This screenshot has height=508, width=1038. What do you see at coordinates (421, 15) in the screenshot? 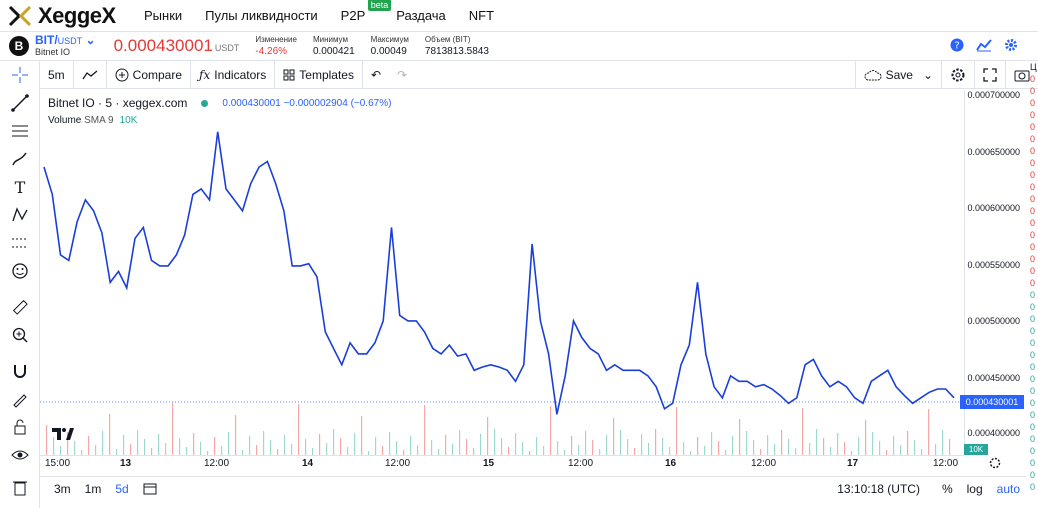
I see `nav-airdrop: Раздача` at bounding box center [421, 15].